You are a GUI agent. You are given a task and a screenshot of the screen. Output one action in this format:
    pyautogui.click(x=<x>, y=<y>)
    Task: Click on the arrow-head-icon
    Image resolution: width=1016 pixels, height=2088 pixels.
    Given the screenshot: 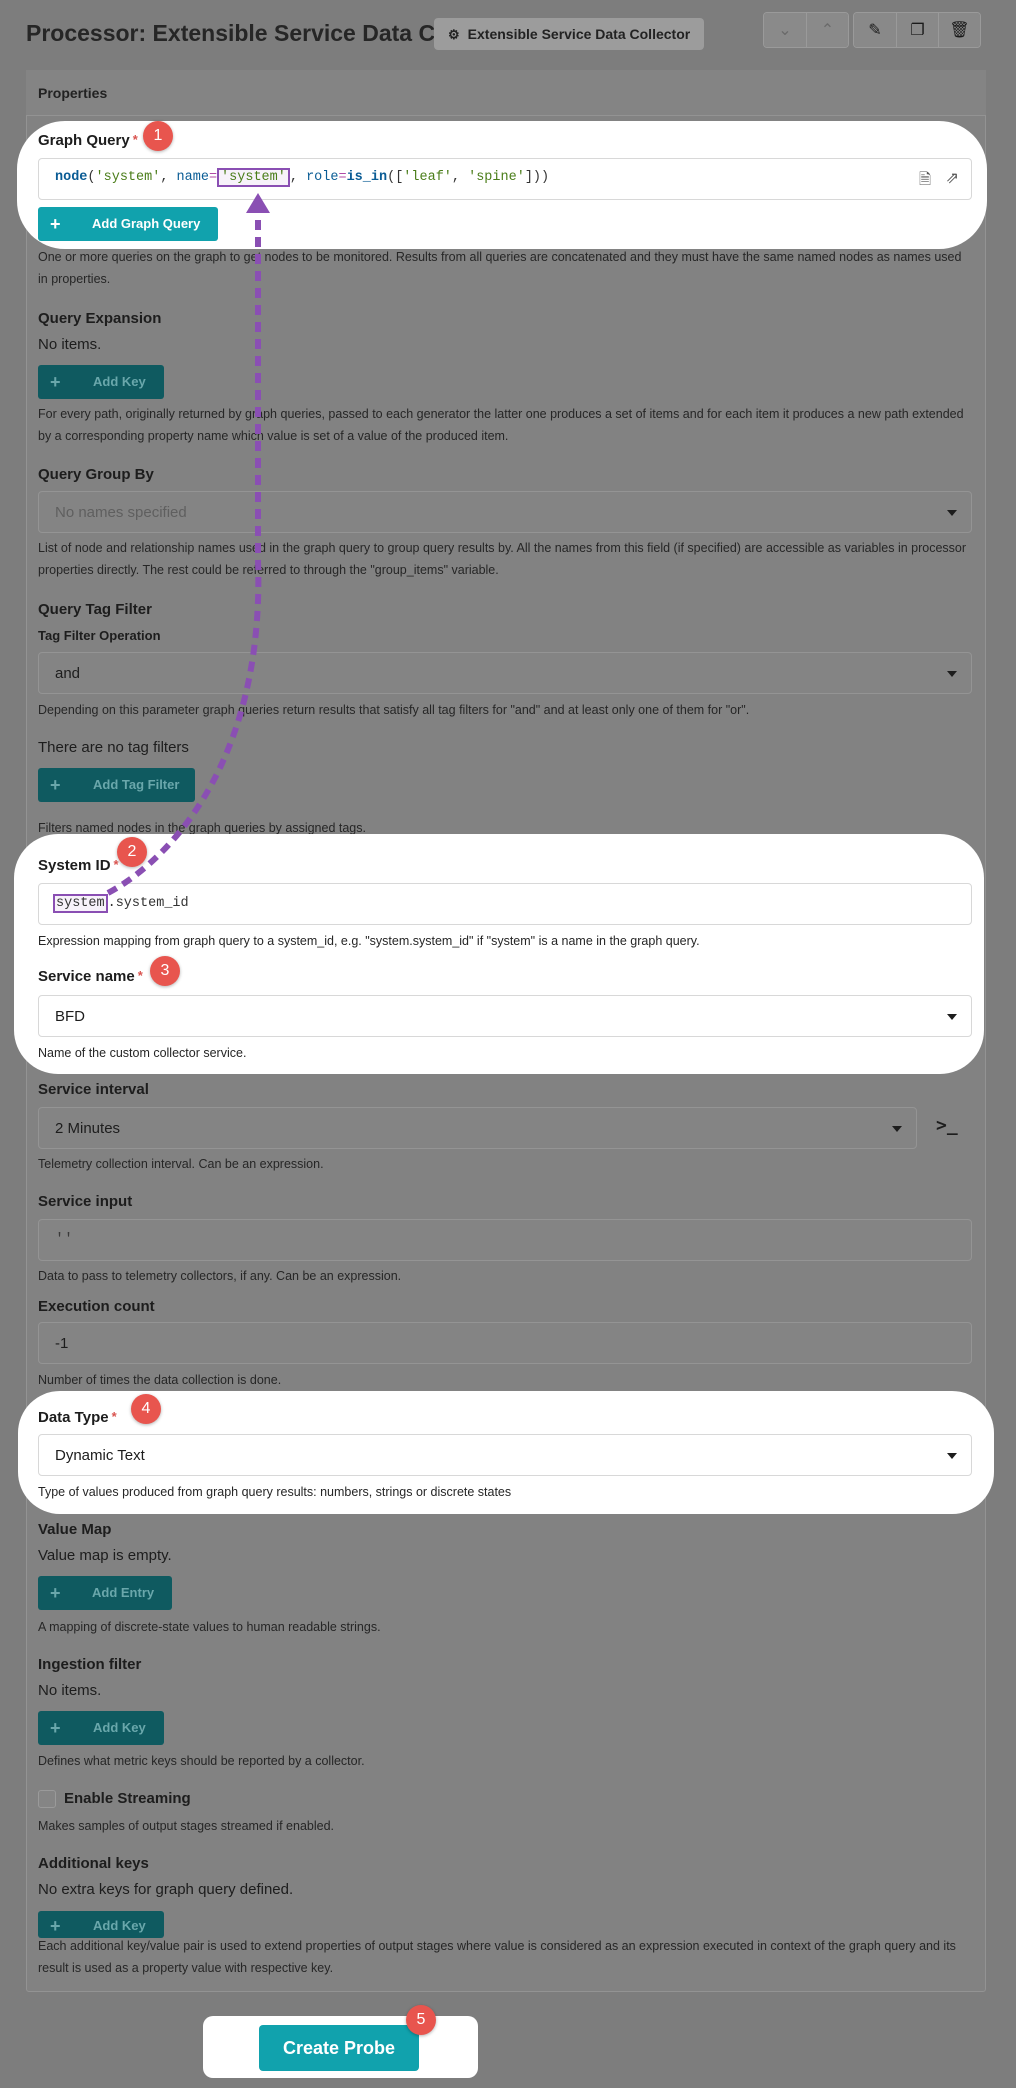 What is the action you would take?
    pyautogui.click(x=258, y=203)
    